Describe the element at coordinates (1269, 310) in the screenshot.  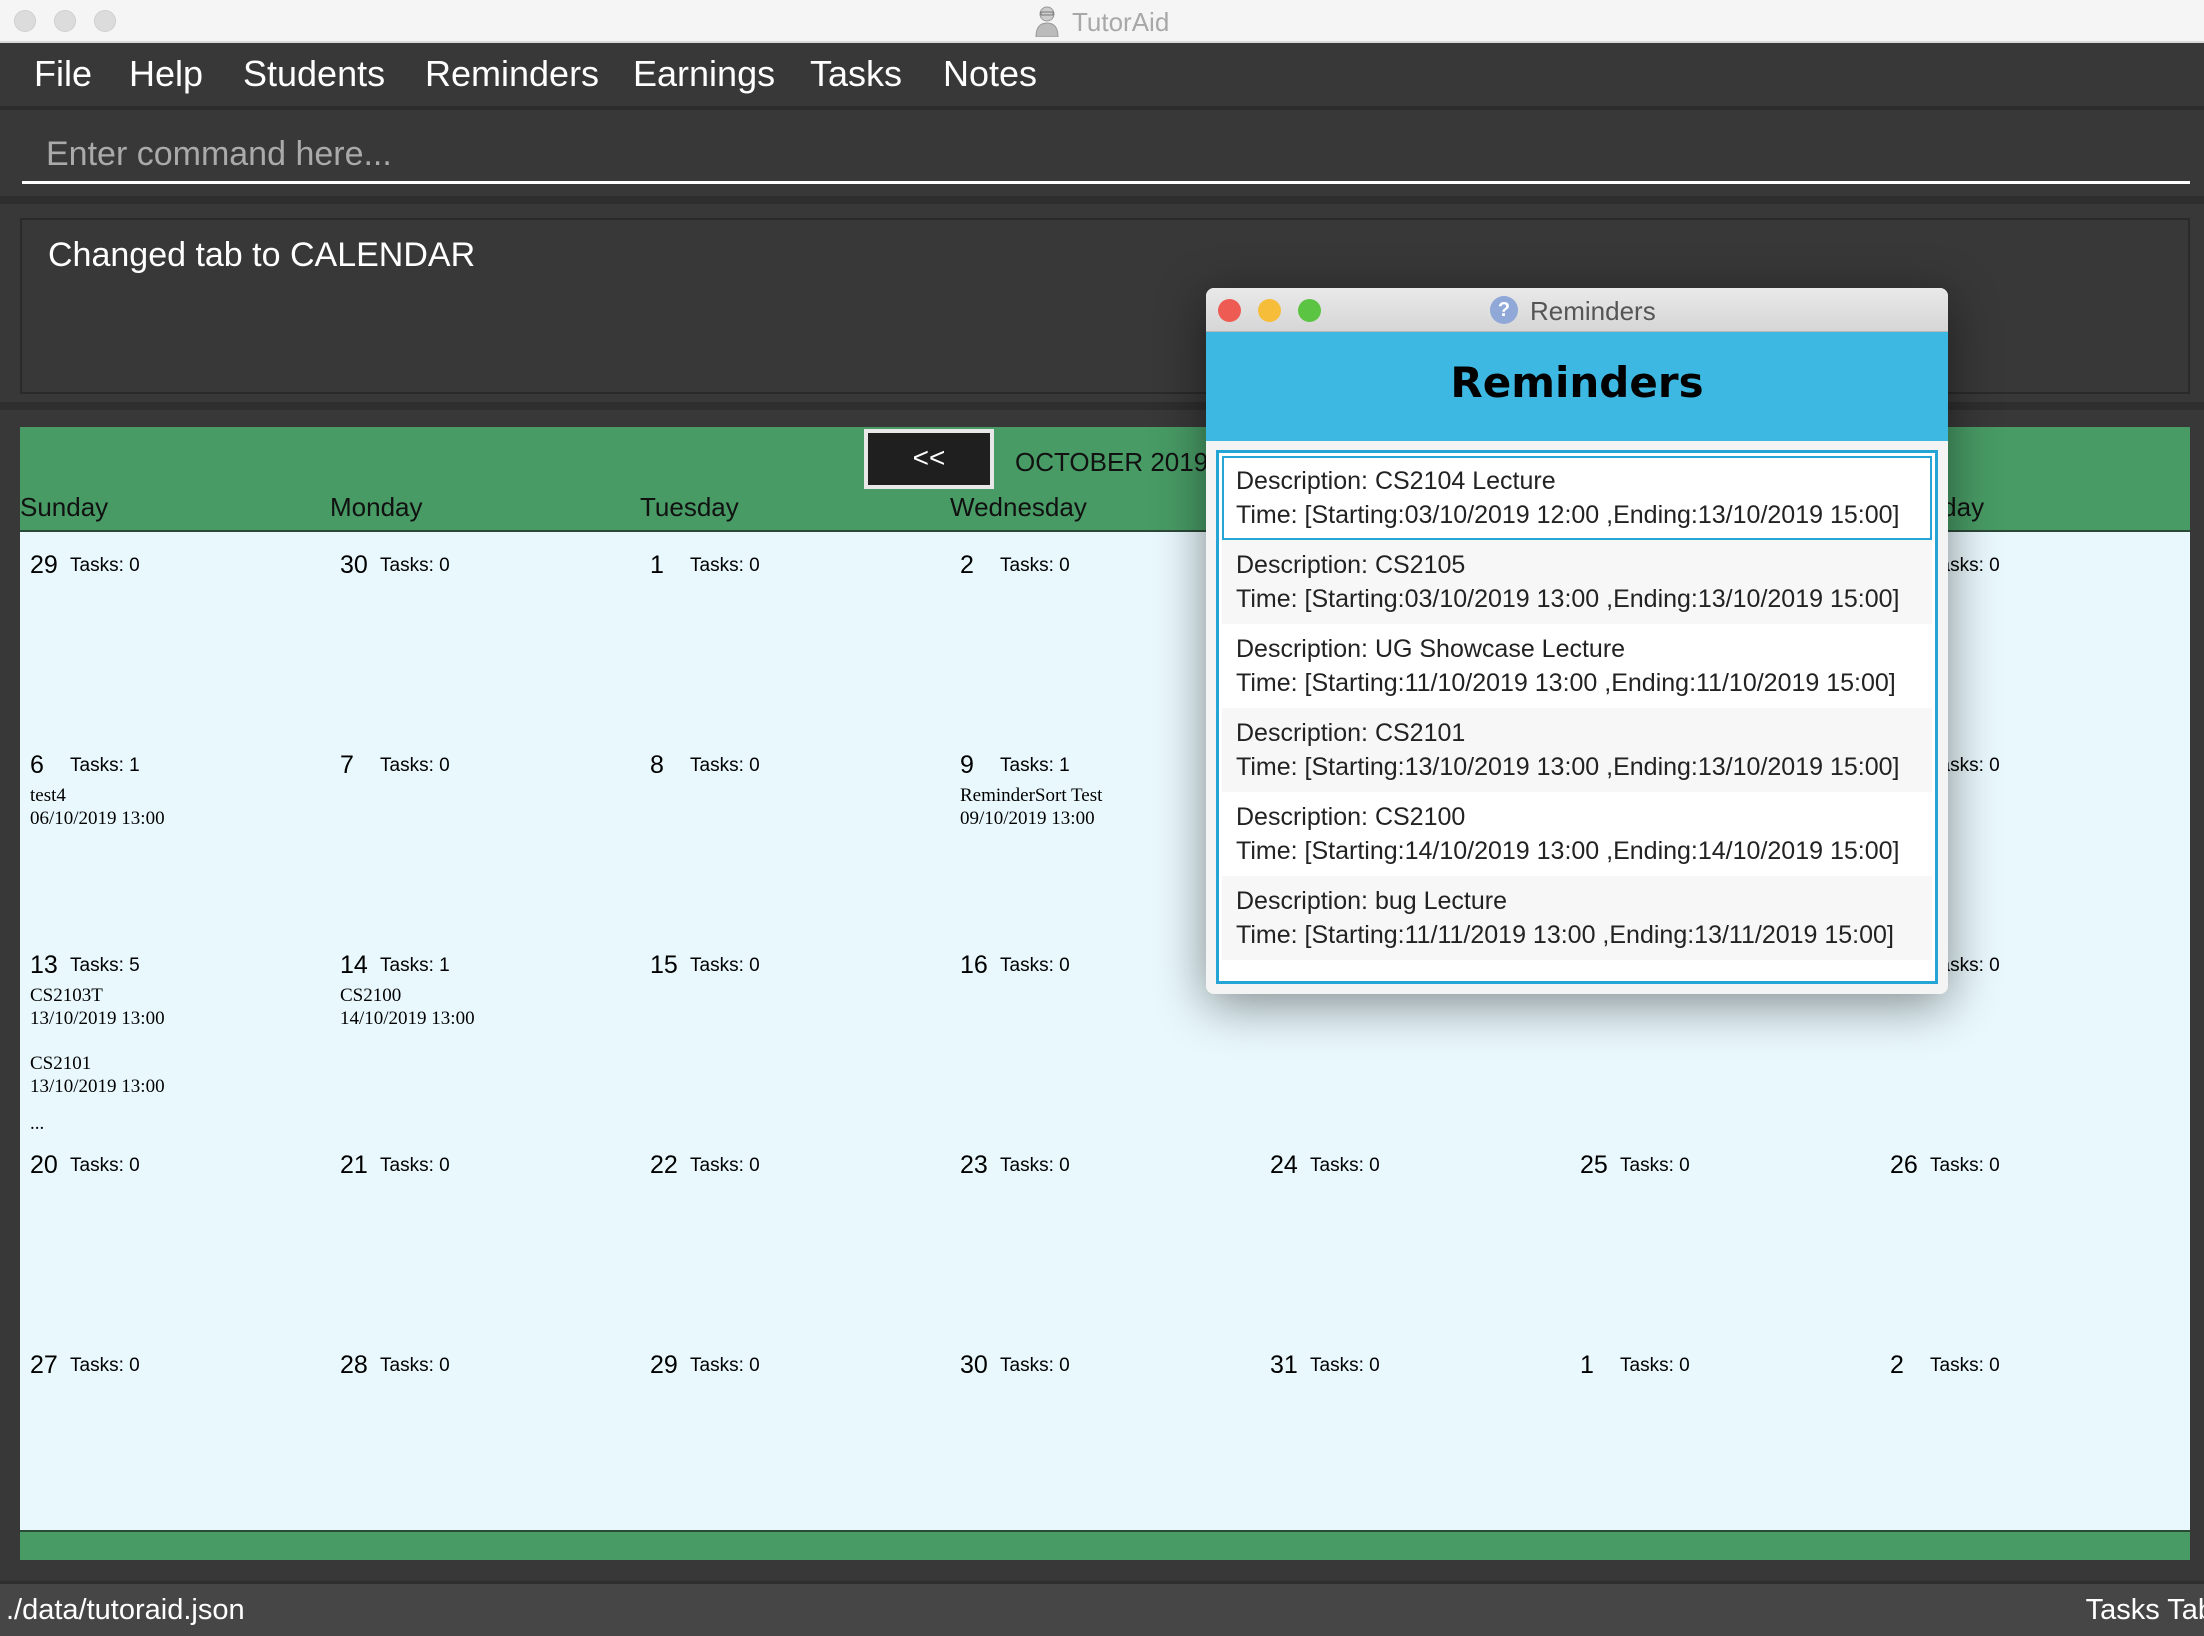
I see `popup-minimize-button` at that location.